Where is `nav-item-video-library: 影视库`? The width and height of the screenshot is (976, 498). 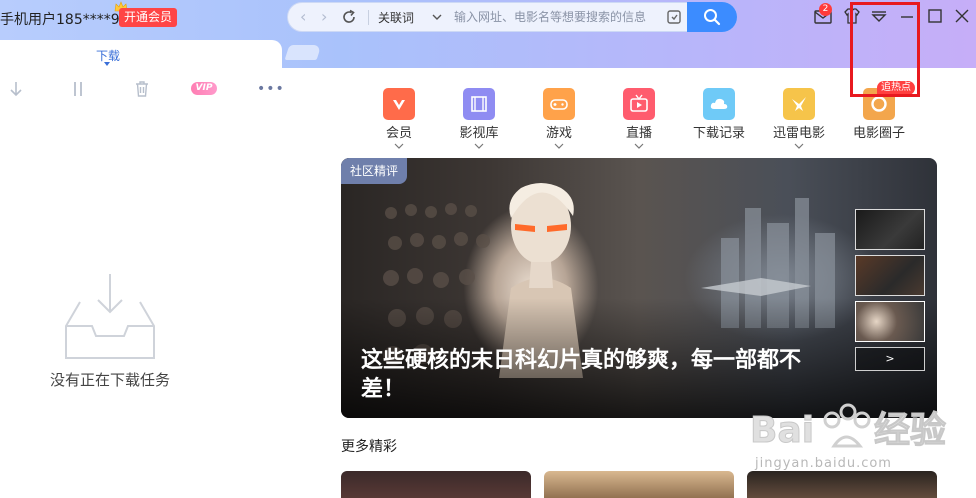
nav-item-video-library: 影视库 is located at coordinates (479, 121).